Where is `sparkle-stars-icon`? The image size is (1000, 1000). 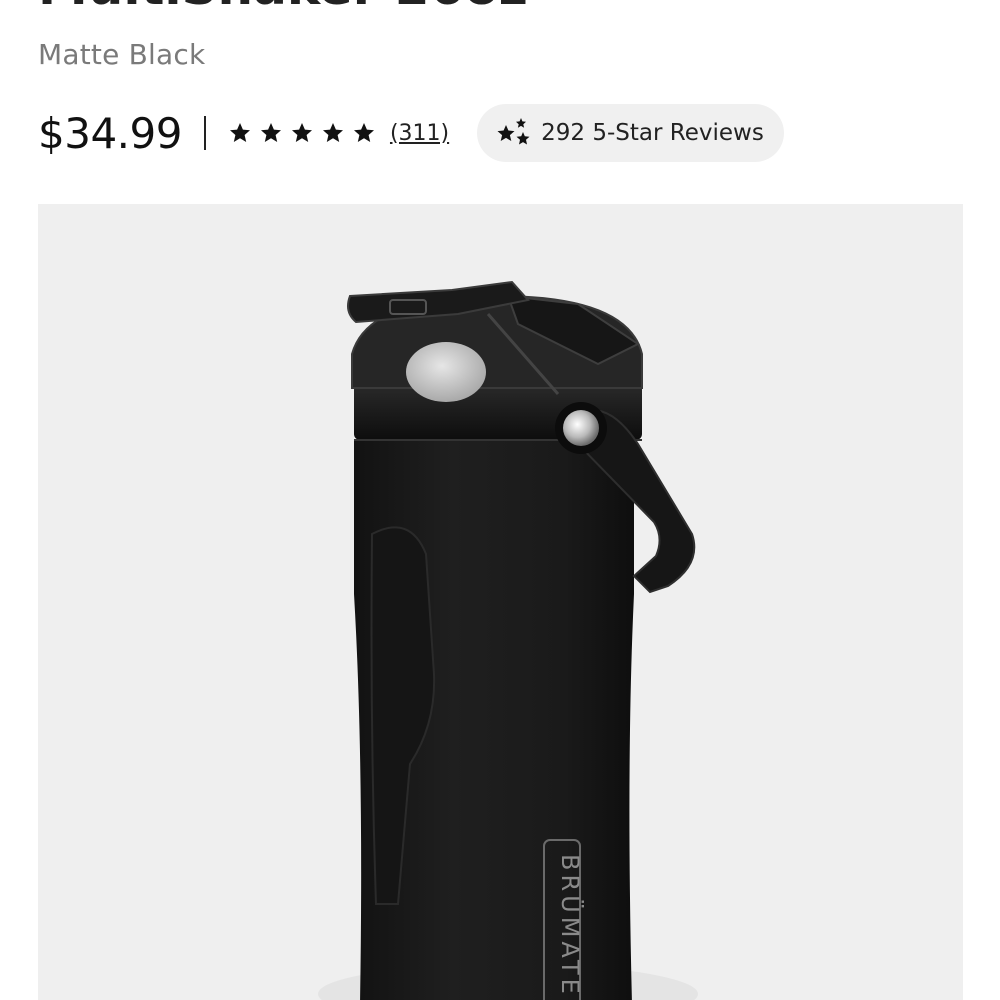
sparkle-stars-icon is located at coordinates (513, 131).